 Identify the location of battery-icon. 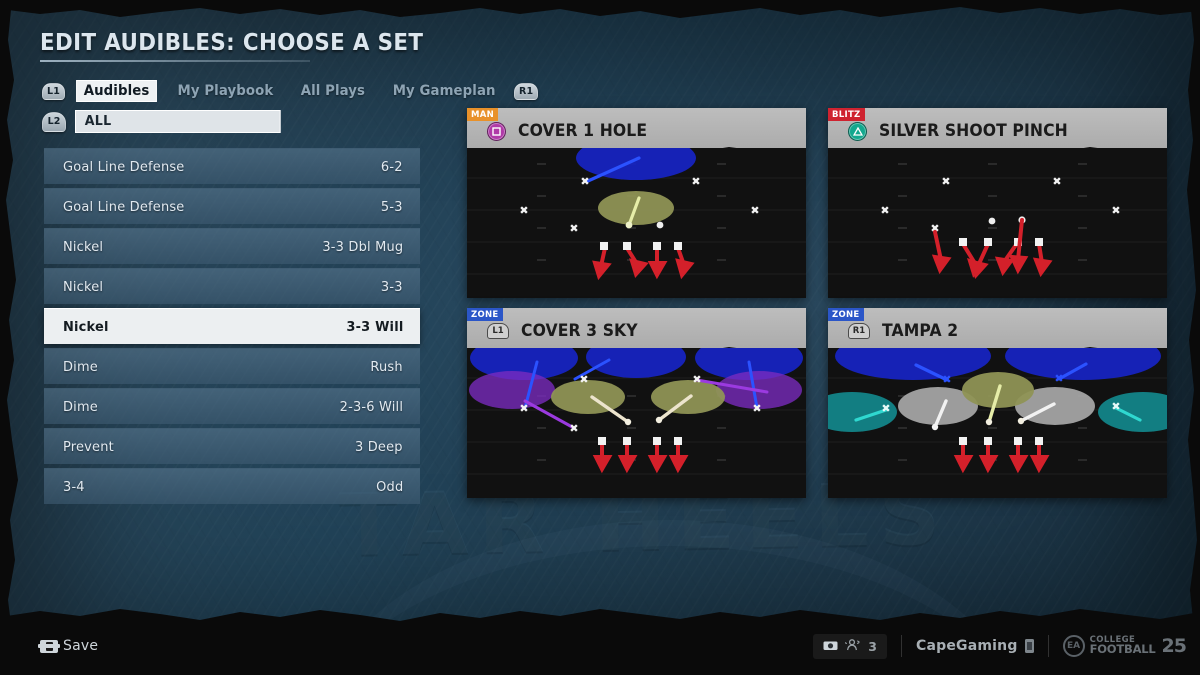
(1029, 646).